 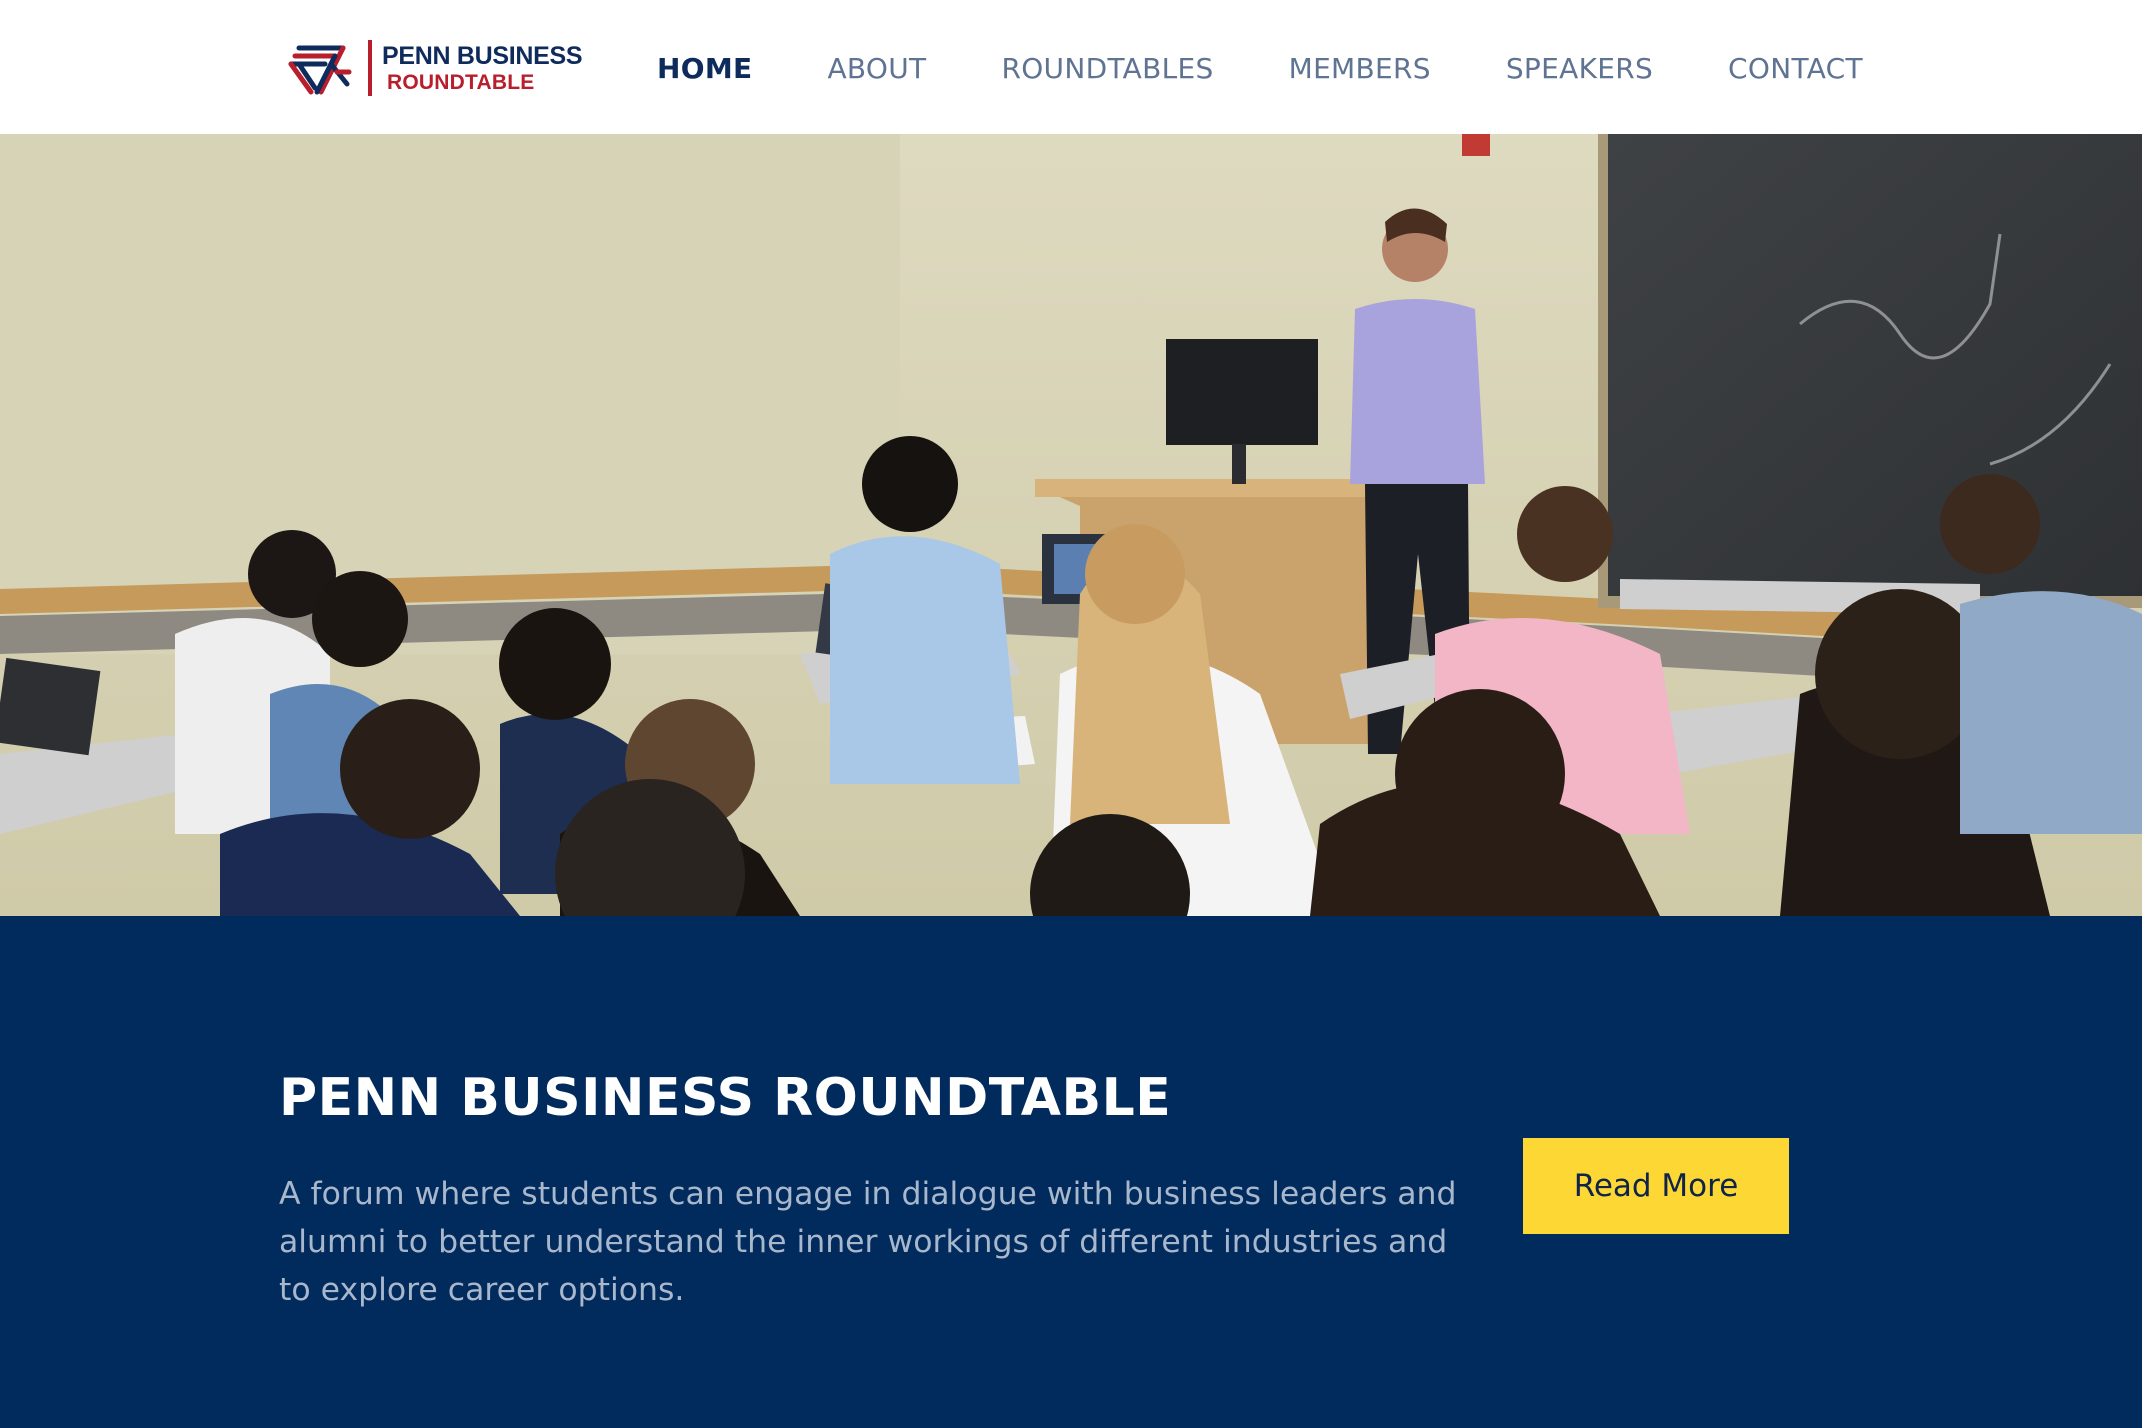 I want to click on site-logo: PENN BUSINESS ROUNDTABLE, so click(x=434, y=67).